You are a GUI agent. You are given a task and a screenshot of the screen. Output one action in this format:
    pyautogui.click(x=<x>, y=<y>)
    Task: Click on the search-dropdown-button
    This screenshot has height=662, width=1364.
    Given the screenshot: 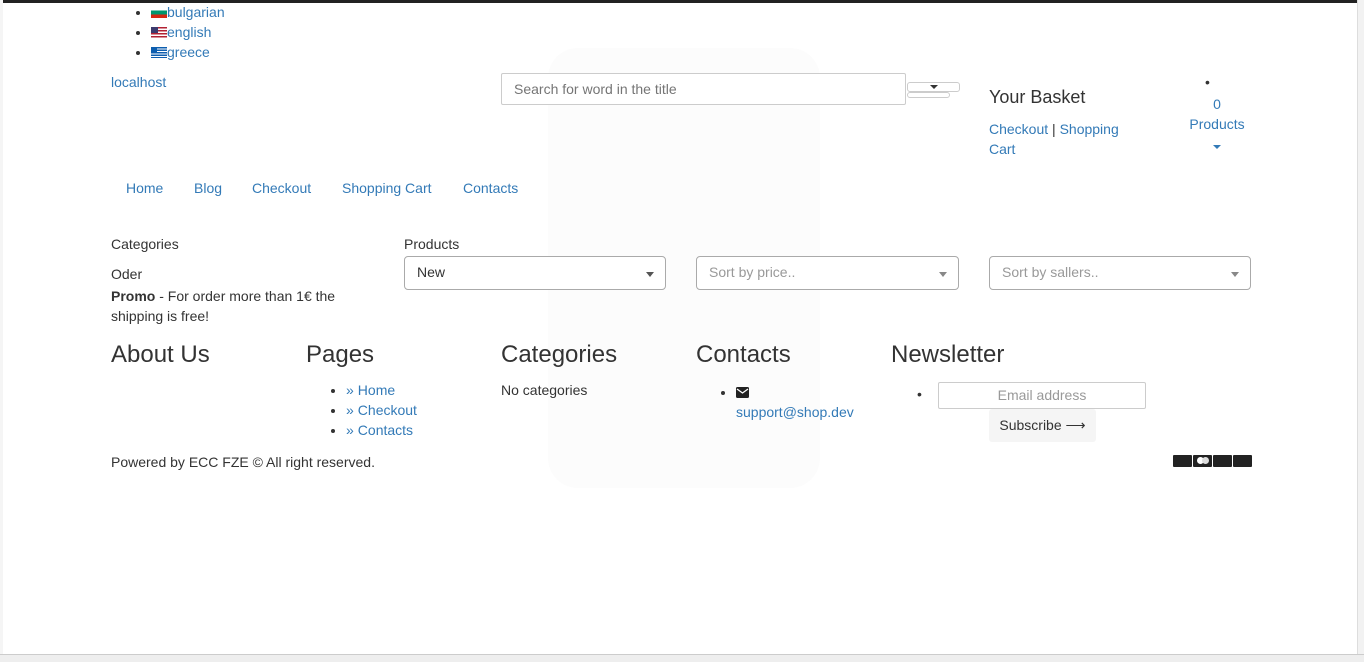 What is the action you would take?
    pyautogui.click(x=933, y=87)
    